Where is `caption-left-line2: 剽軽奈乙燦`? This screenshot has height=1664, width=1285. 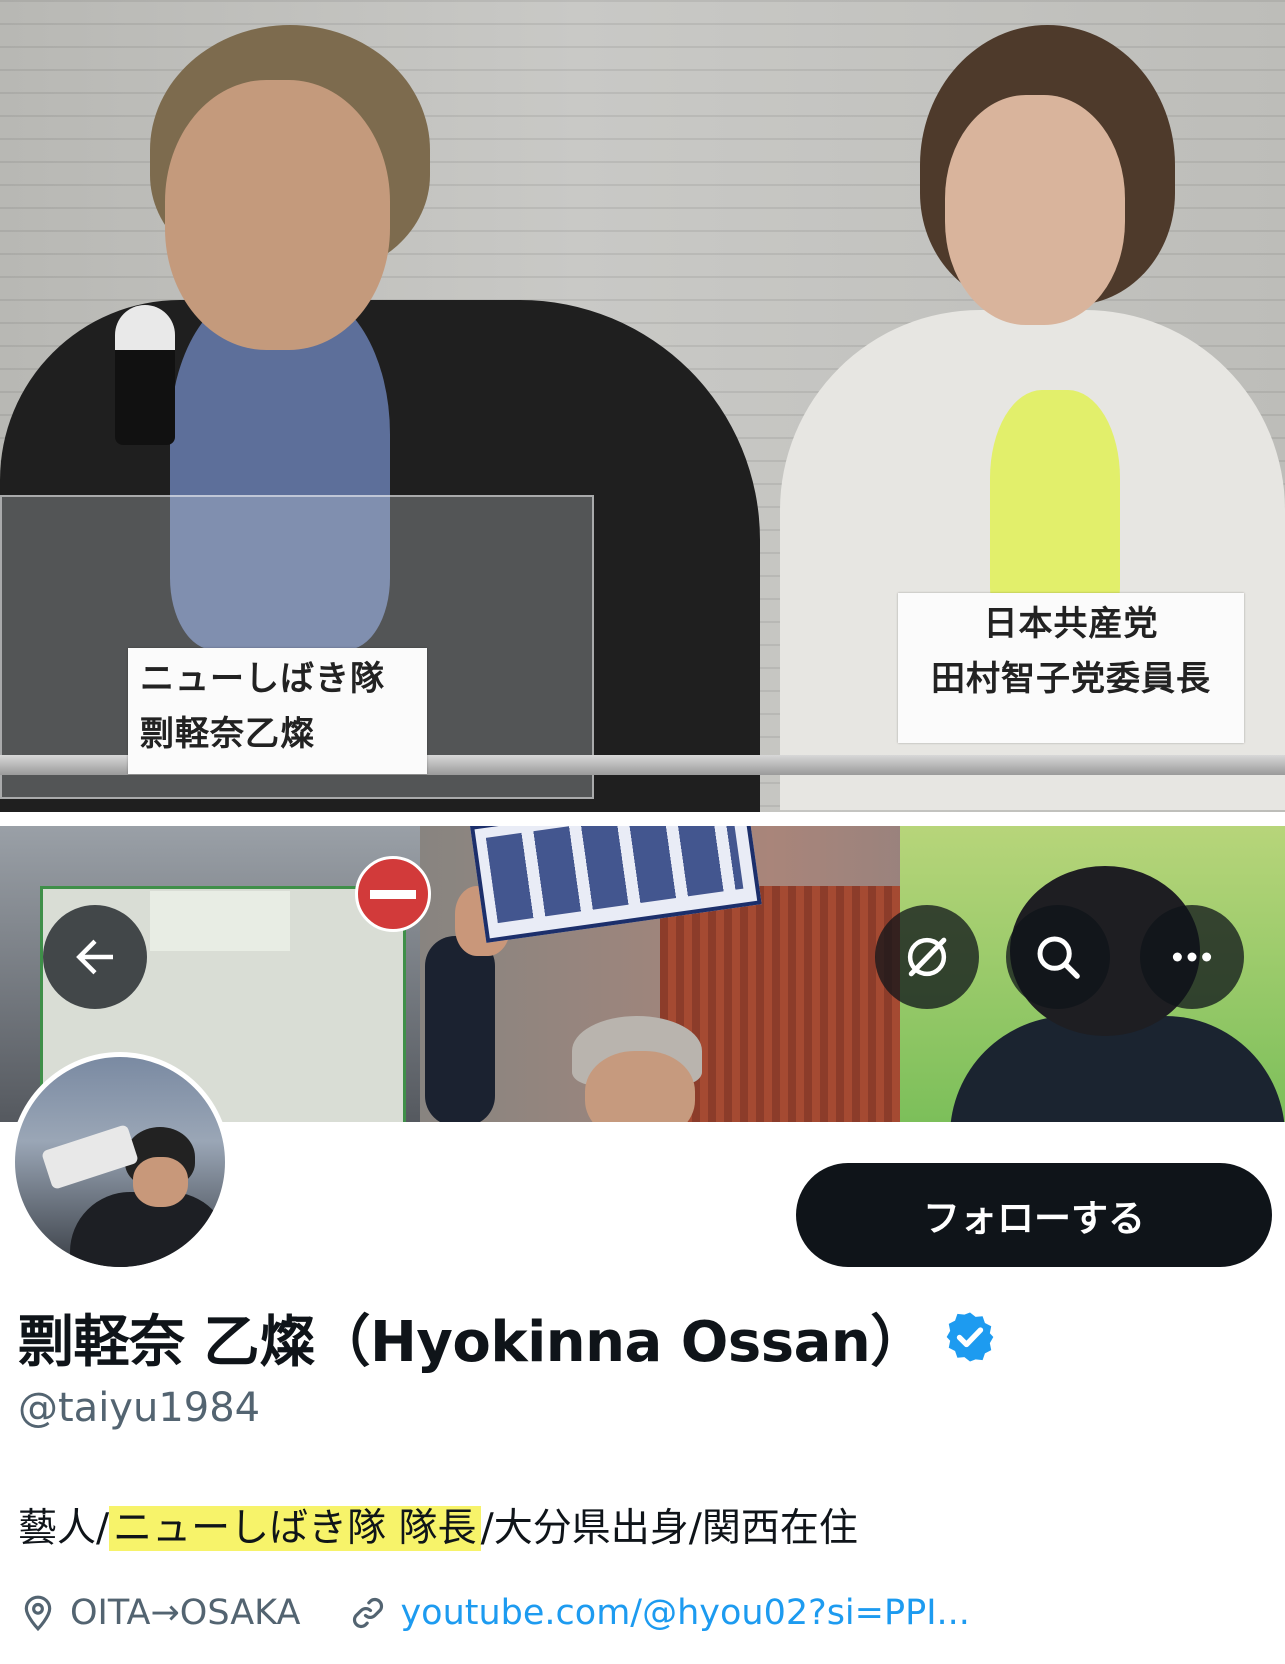
caption-left-line2: 剽軽奈乙燦 is located at coordinates (227, 734).